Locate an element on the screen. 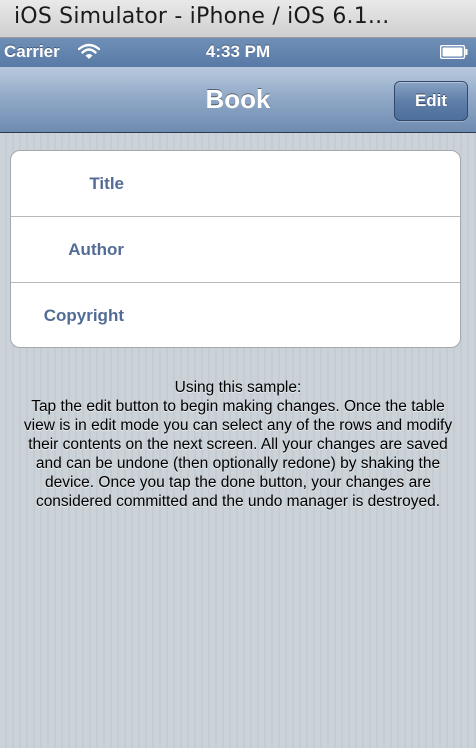 Image resolution: width=476 pixels, height=748 pixels. status-time: 4:33 PM is located at coordinates (238, 51).